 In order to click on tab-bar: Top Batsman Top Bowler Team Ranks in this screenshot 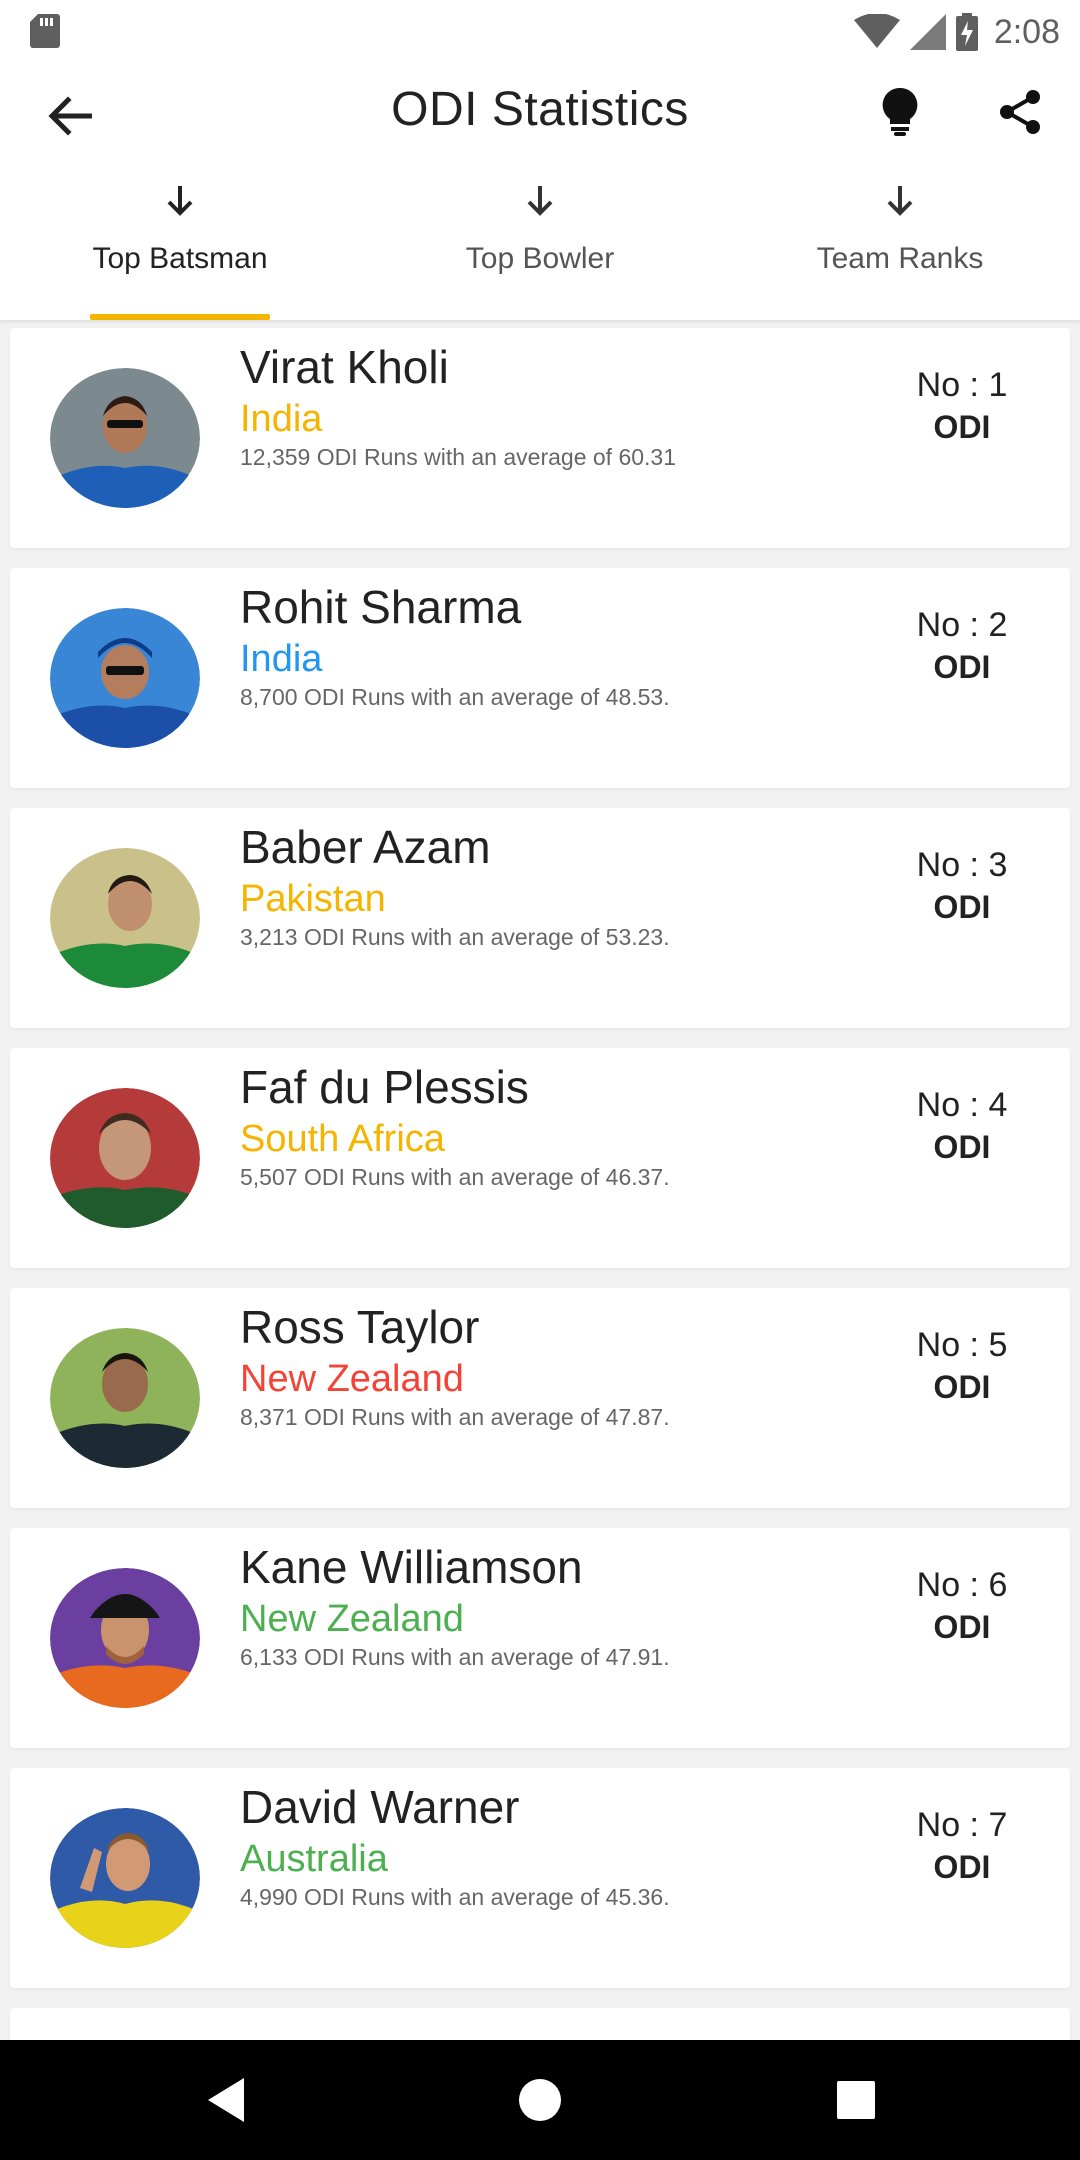, I will do `click(540, 240)`.